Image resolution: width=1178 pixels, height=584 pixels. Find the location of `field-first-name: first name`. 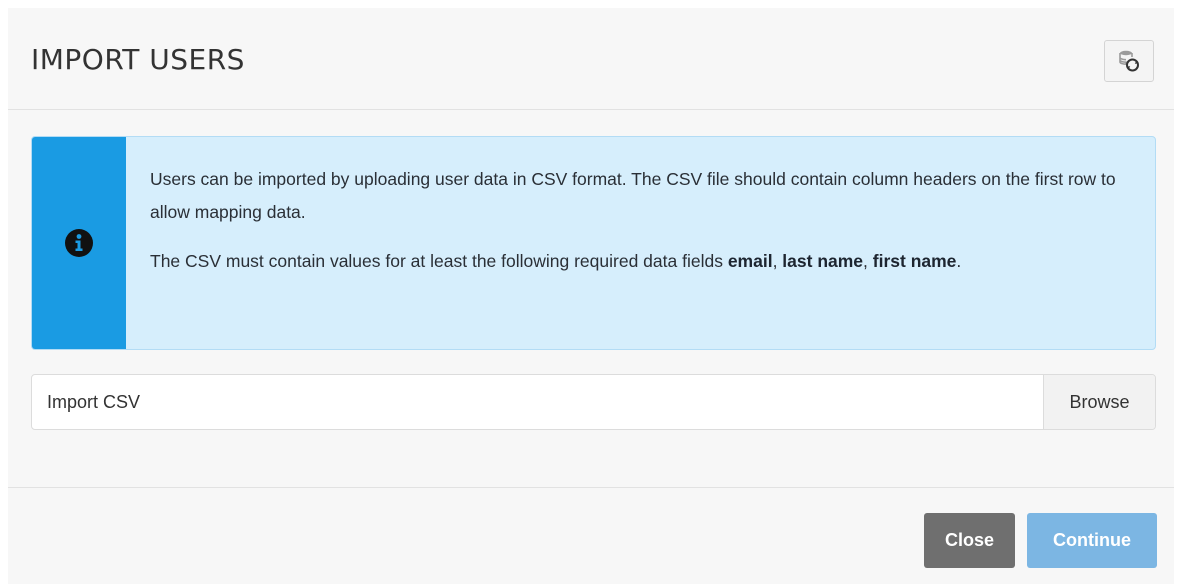

field-first-name: first name is located at coordinates (914, 261).